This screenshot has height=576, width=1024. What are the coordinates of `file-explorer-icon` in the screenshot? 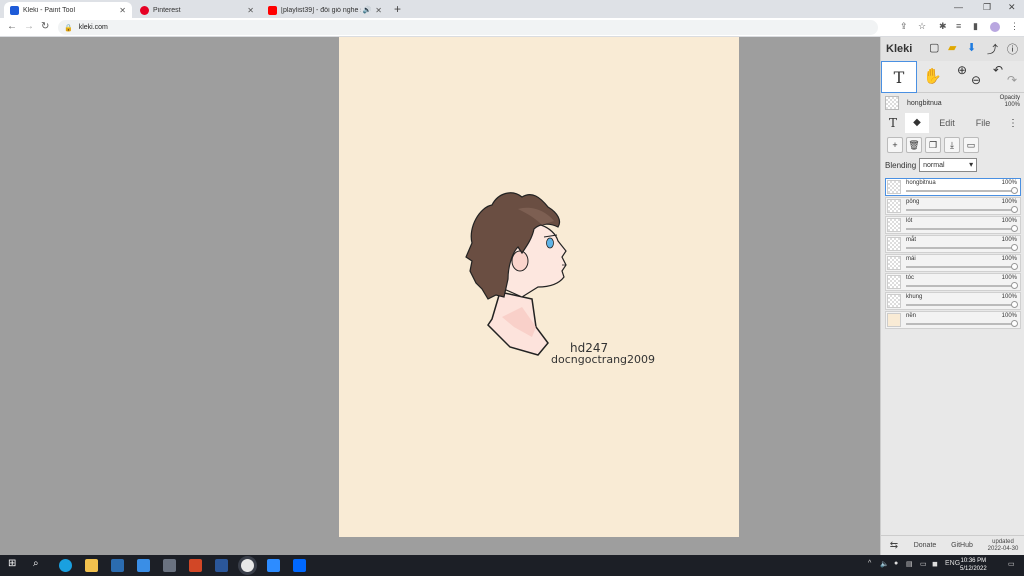 It's located at (91, 565).